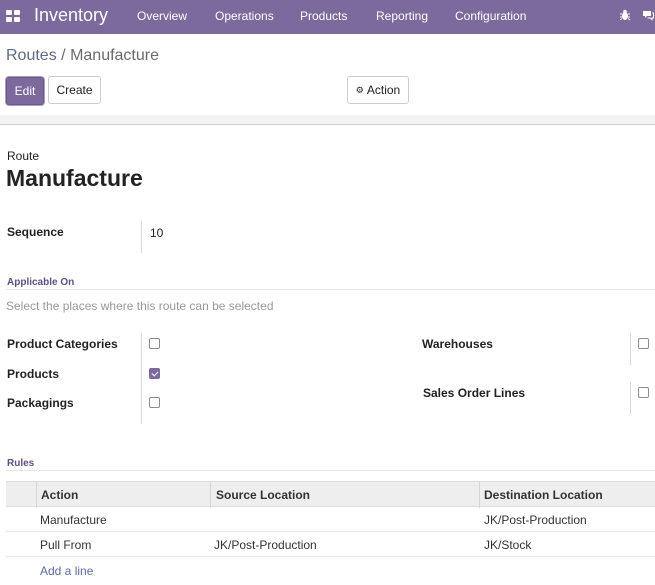 This screenshot has width=655, height=585. Describe the element at coordinates (162, 16) in the screenshot. I see `menu-overview: Overview` at that location.